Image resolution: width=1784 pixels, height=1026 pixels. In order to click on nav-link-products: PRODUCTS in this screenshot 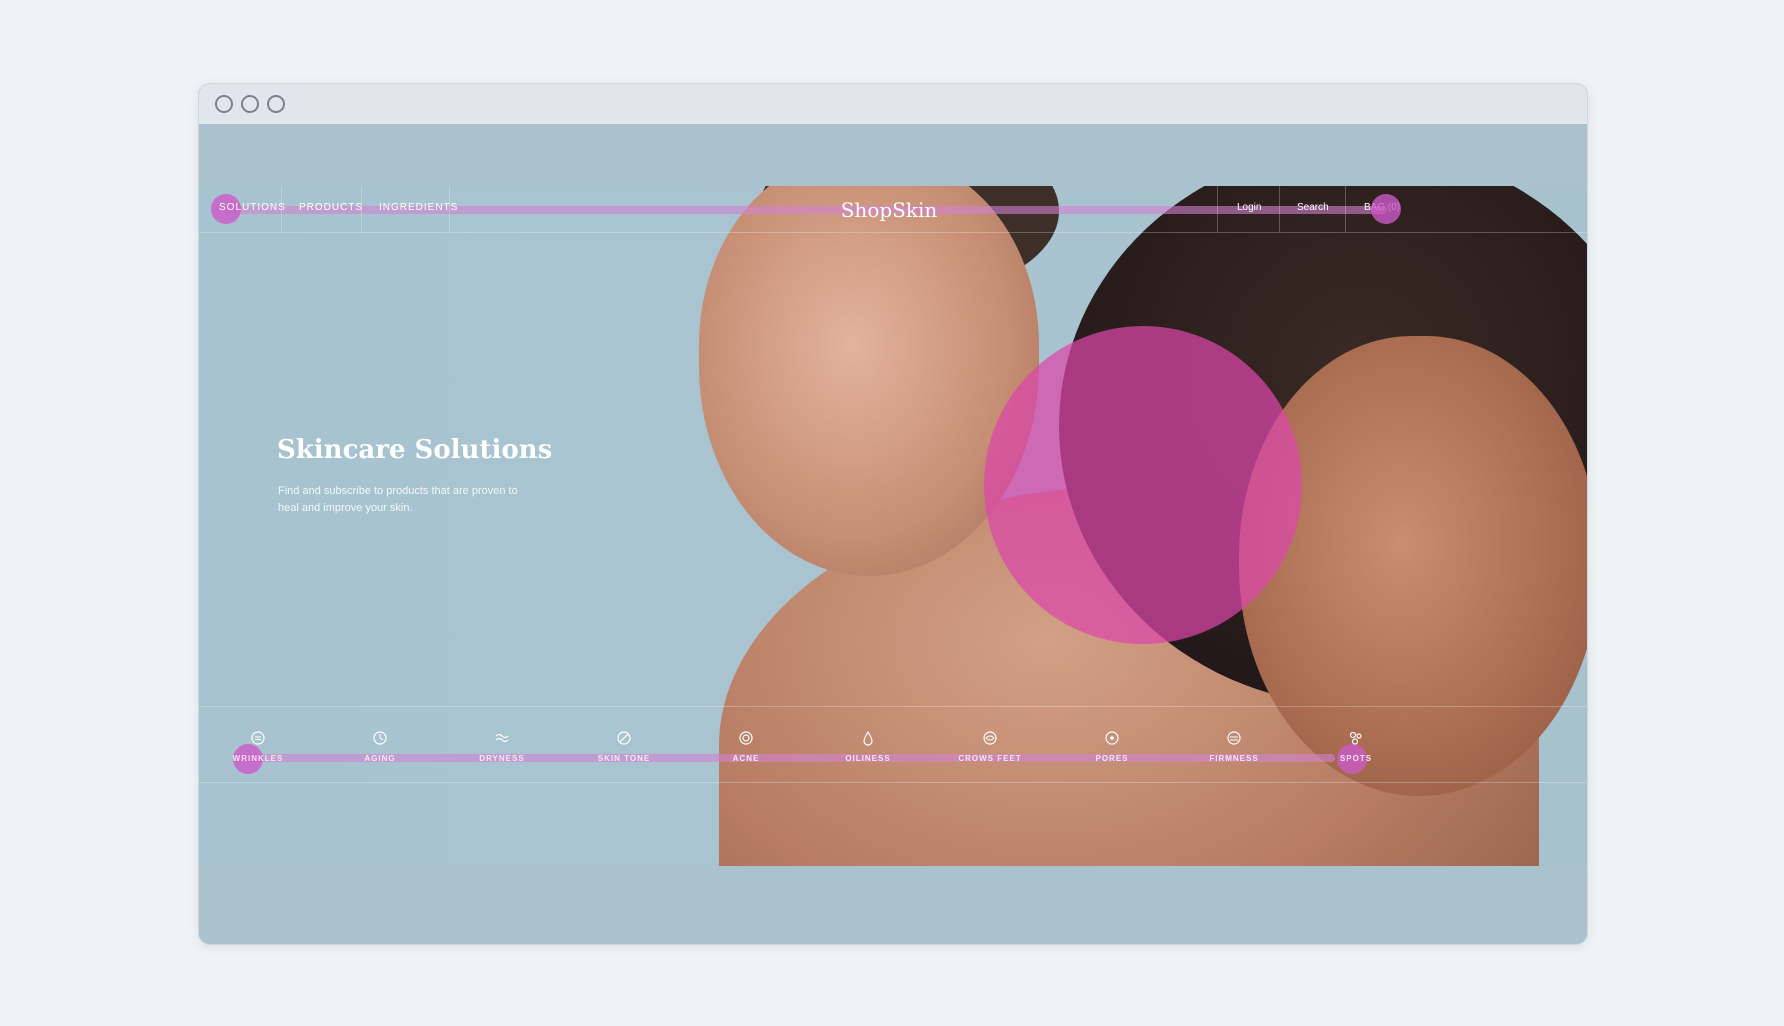, I will do `click(331, 207)`.